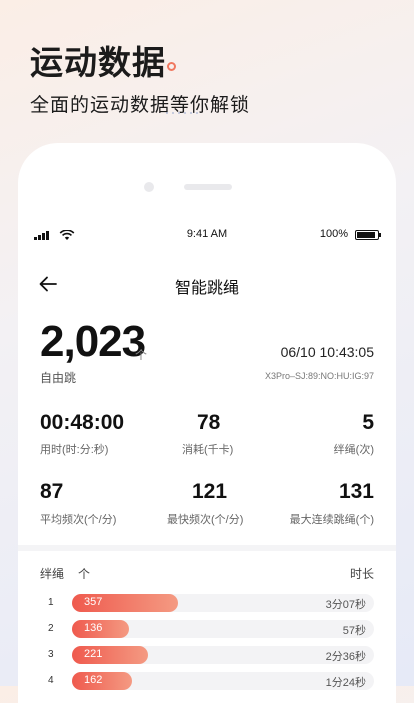 This screenshot has height=703, width=414. What do you see at coordinates (51, 680) in the screenshot?
I see `row-index: 4` at bounding box center [51, 680].